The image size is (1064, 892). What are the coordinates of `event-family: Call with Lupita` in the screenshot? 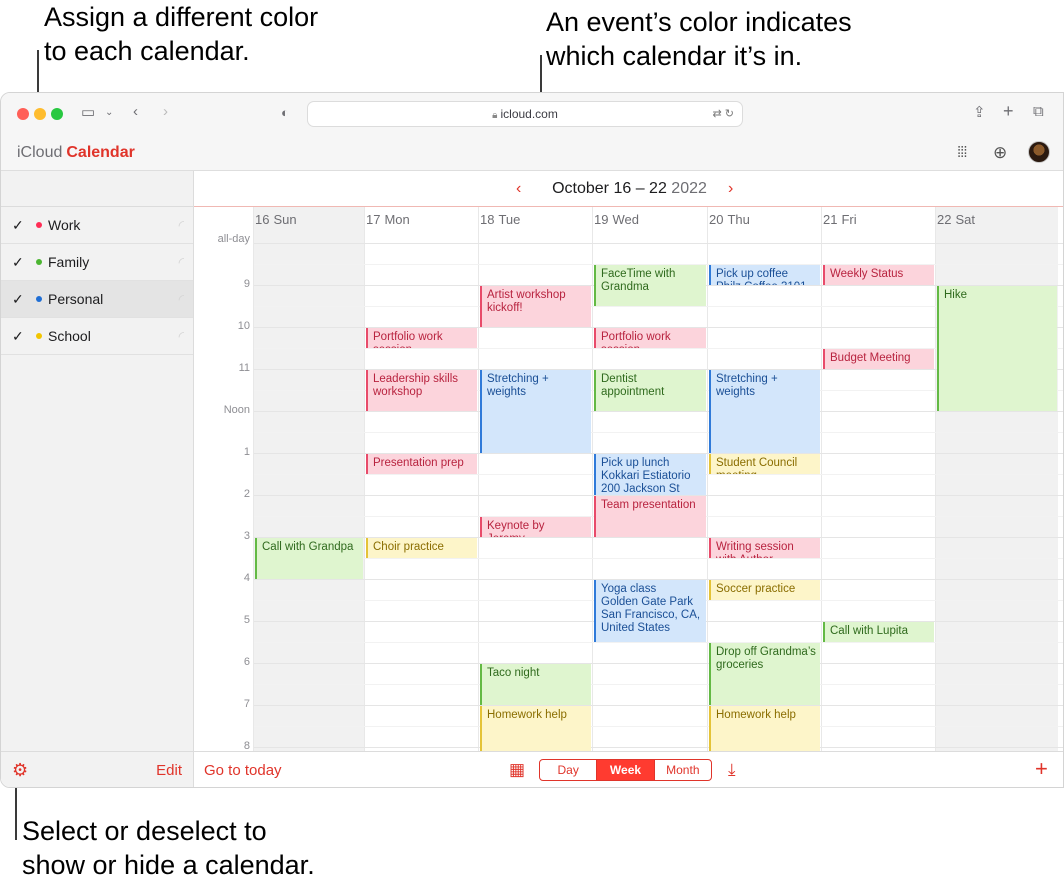 It's located at (878, 632).